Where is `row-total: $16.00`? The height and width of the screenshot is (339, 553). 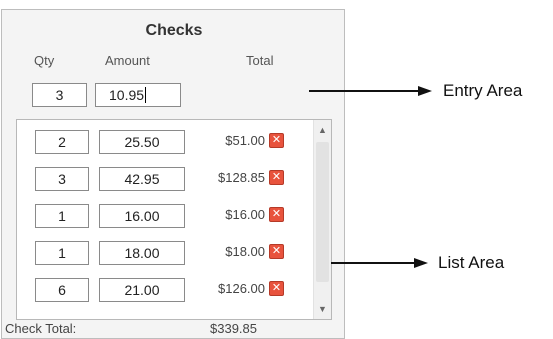
row-total: $16.00 is located at coordinates (245, 214).